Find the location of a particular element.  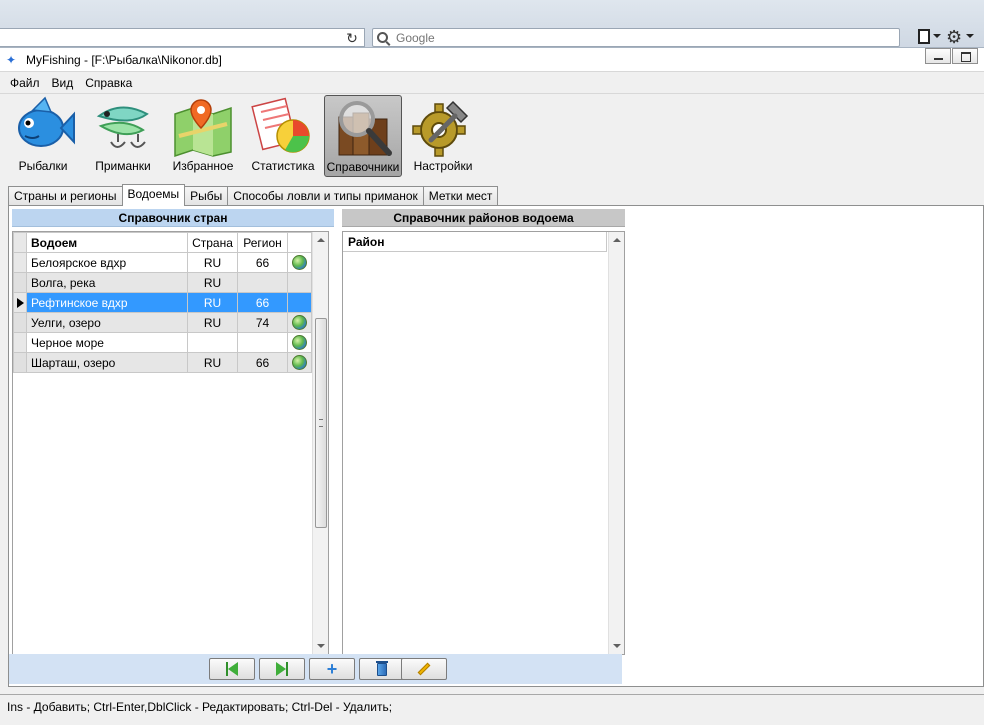

table-row: Уелги, озеро RU 74 is located at coordinates (162, 322).